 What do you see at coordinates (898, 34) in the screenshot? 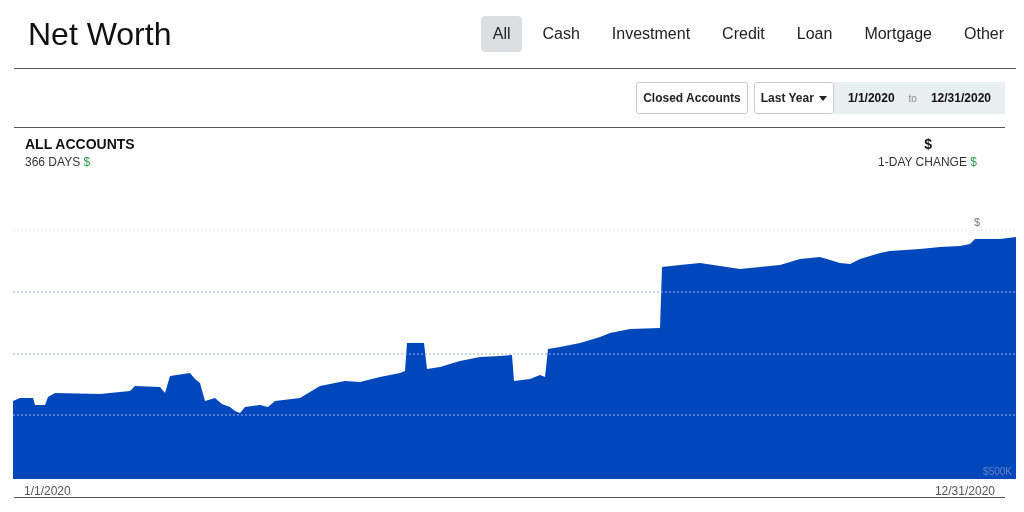
I see `category-tab: Mortgage` at bounding box center [898, 34].